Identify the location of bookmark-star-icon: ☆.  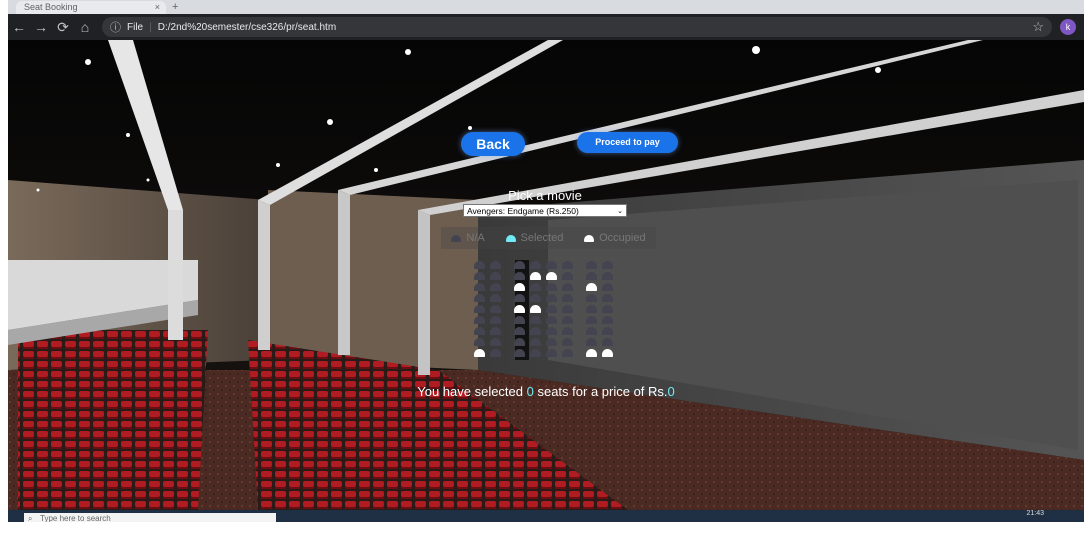
(1038, 27).